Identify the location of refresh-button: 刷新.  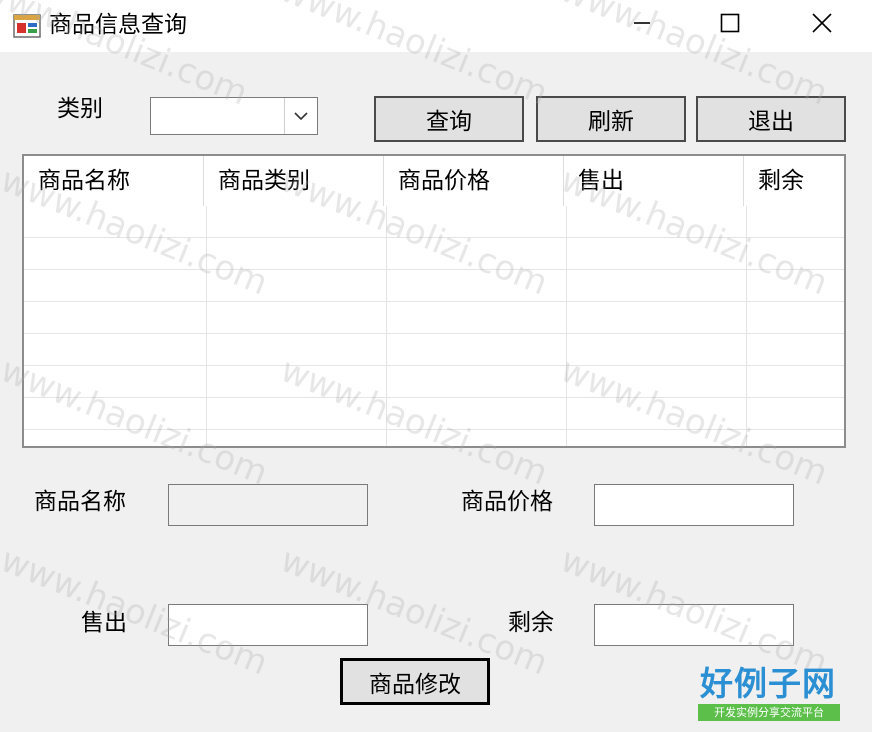
(611, 119).